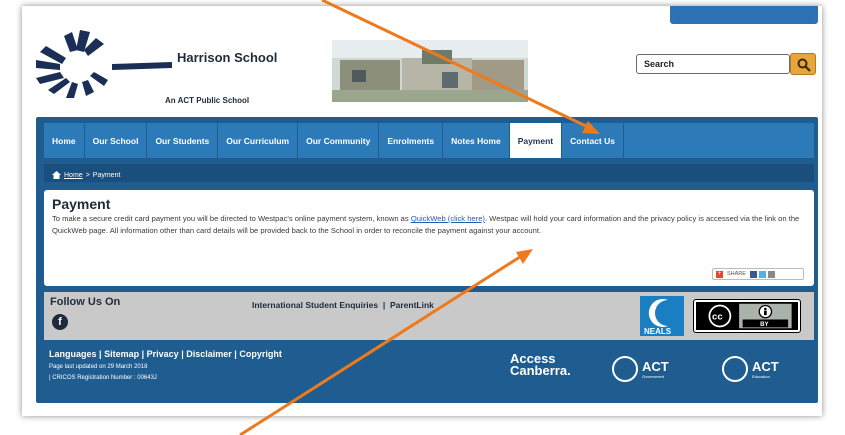 The image size is (845, 435). I want to click on svg-text: cc, so click(717, 317).